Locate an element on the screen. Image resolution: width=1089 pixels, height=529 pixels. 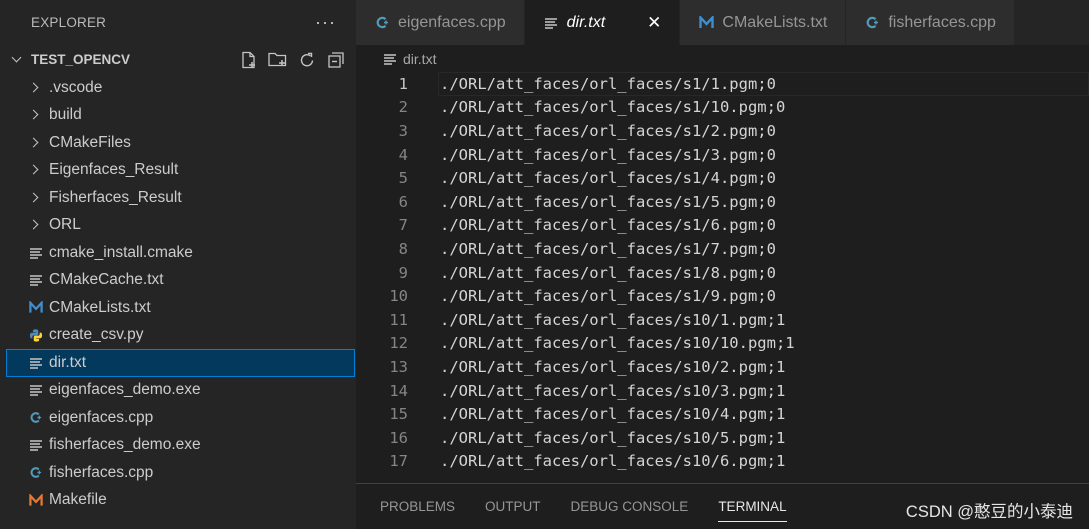
editor-line: 13 ./ORL/att_faces/orl_faces/s10/2.pgm;1 is located at coordinates (722, 367).